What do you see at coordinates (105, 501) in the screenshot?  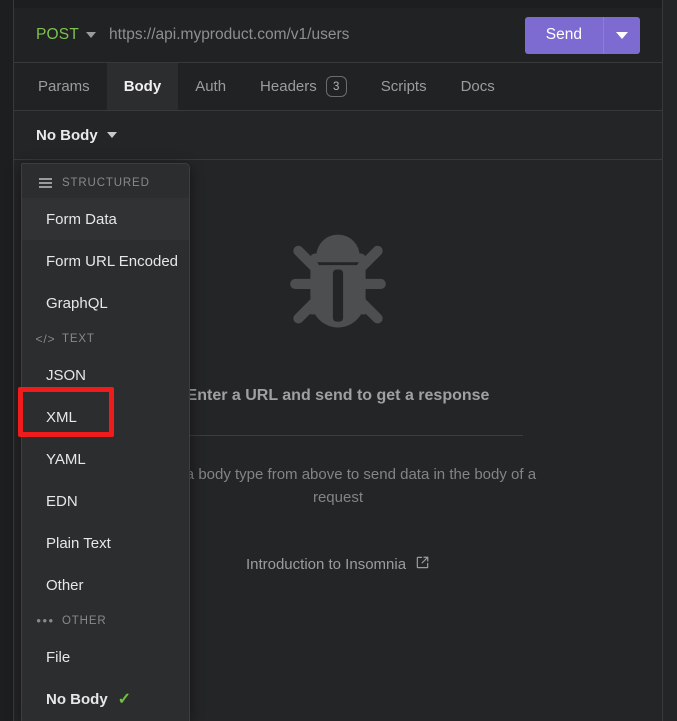 I see `dropdown-item-edn: EDN` at bounding box center [105, 501].